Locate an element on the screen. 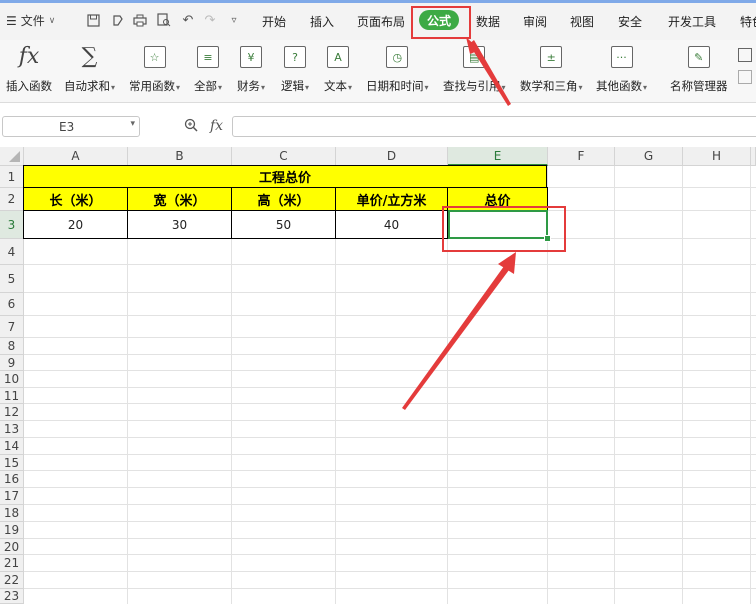  annotation-arrows is located at coordinates (459, 223).